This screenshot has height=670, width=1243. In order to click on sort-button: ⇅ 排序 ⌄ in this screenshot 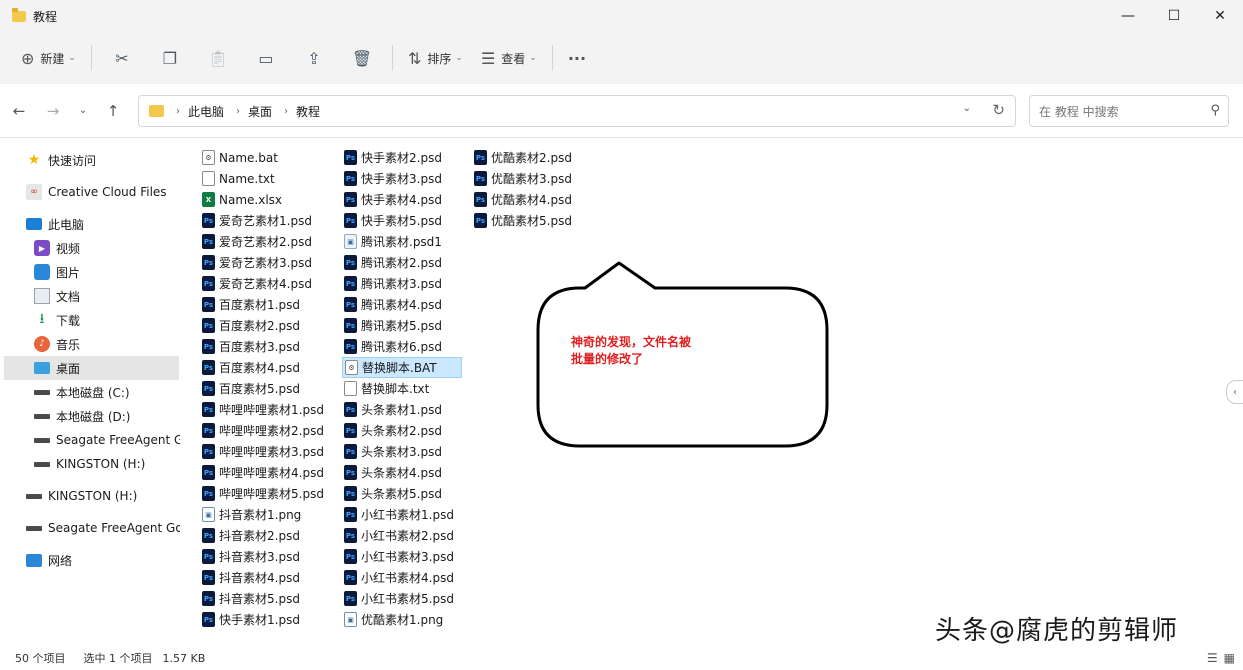, I will do `click(435, 58)`.